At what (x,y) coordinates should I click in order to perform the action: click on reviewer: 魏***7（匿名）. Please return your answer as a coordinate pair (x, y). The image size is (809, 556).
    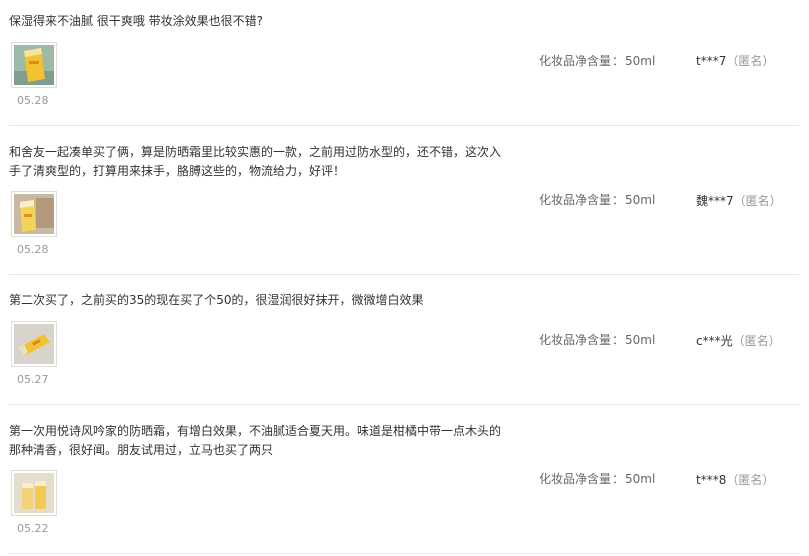
    Looking at the image, I should click on (739, 200).